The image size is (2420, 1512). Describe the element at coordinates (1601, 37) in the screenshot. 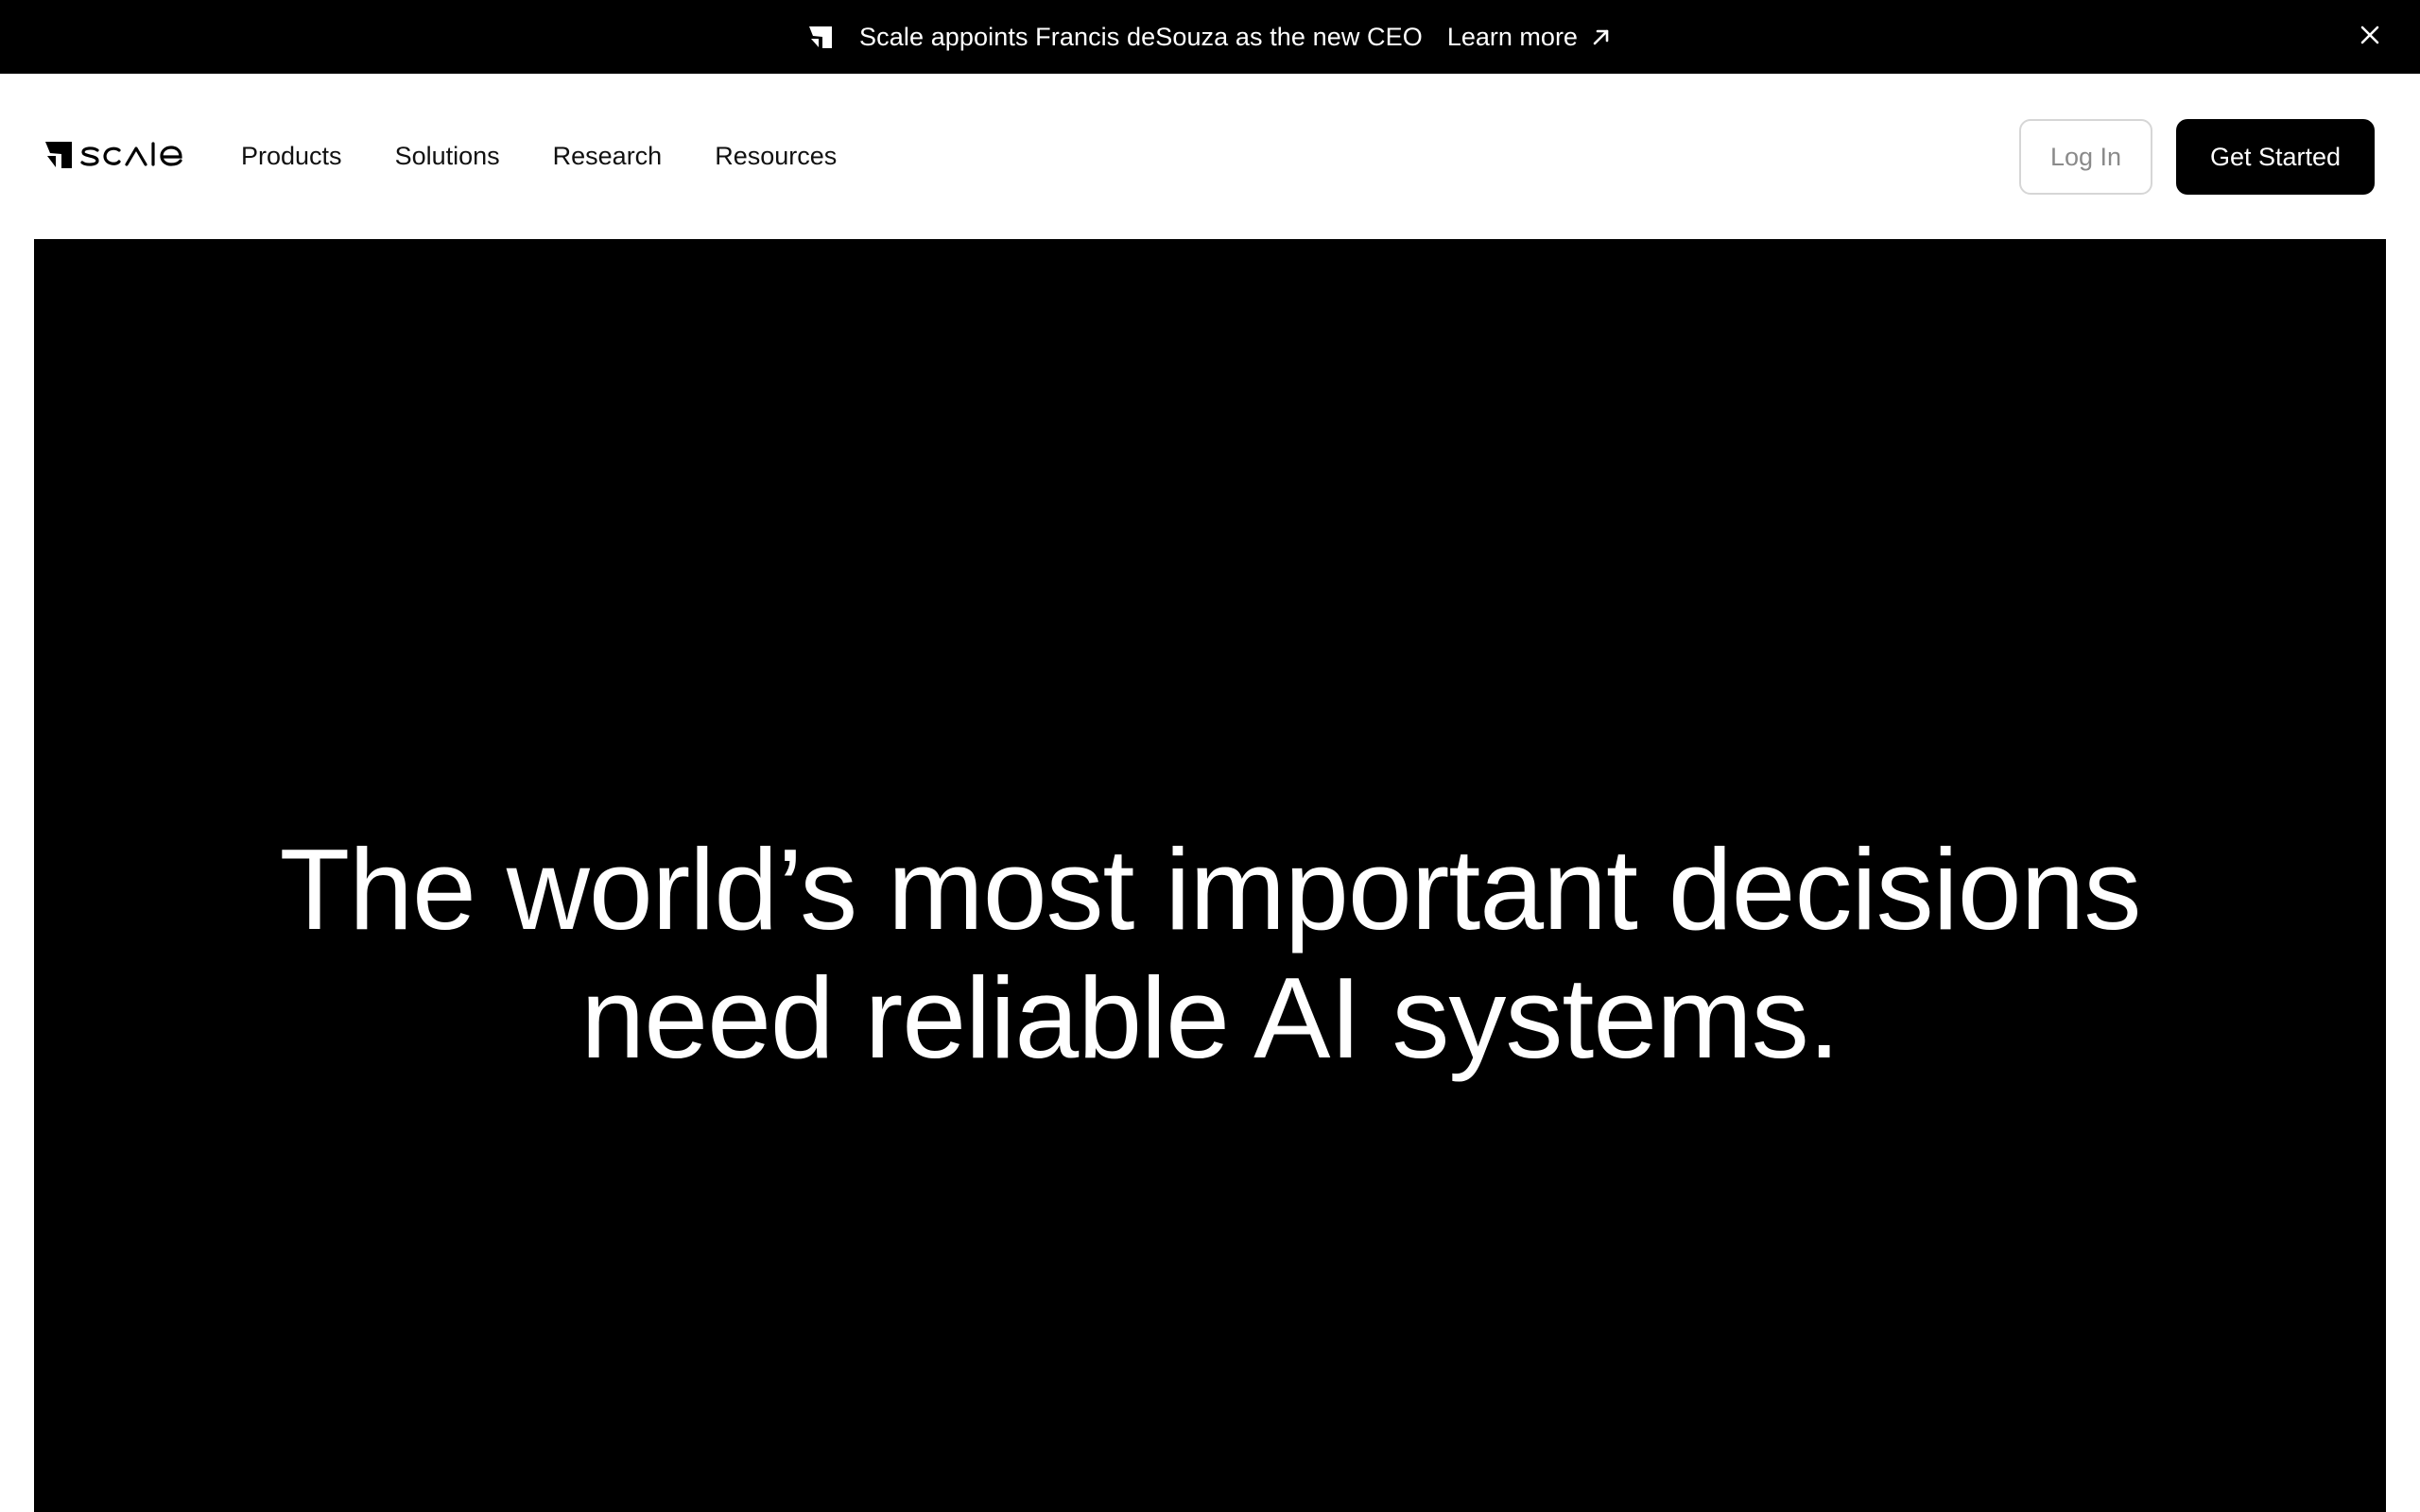

I see `arrow-up-right-icon` at that location.